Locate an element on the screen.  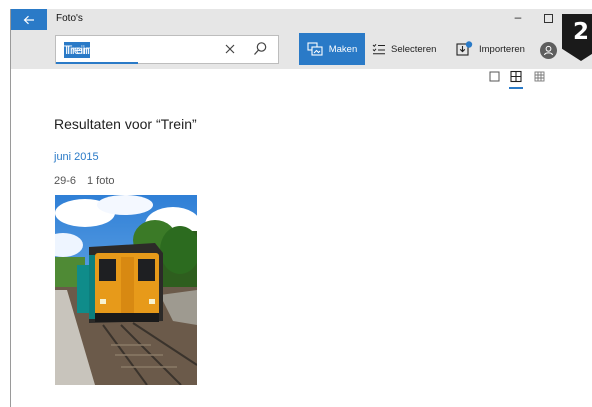
group-date: 29-6 is located at coordinates (65, 181).